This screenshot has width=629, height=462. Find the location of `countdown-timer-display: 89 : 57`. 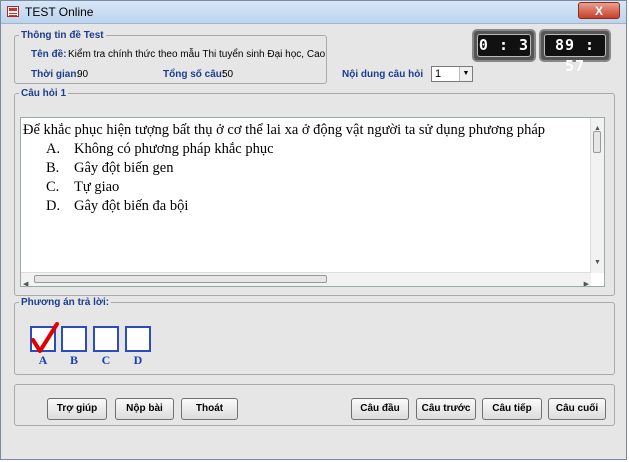

countdown-timer-display: 89 : 57 is located at coordinates (575, 52).